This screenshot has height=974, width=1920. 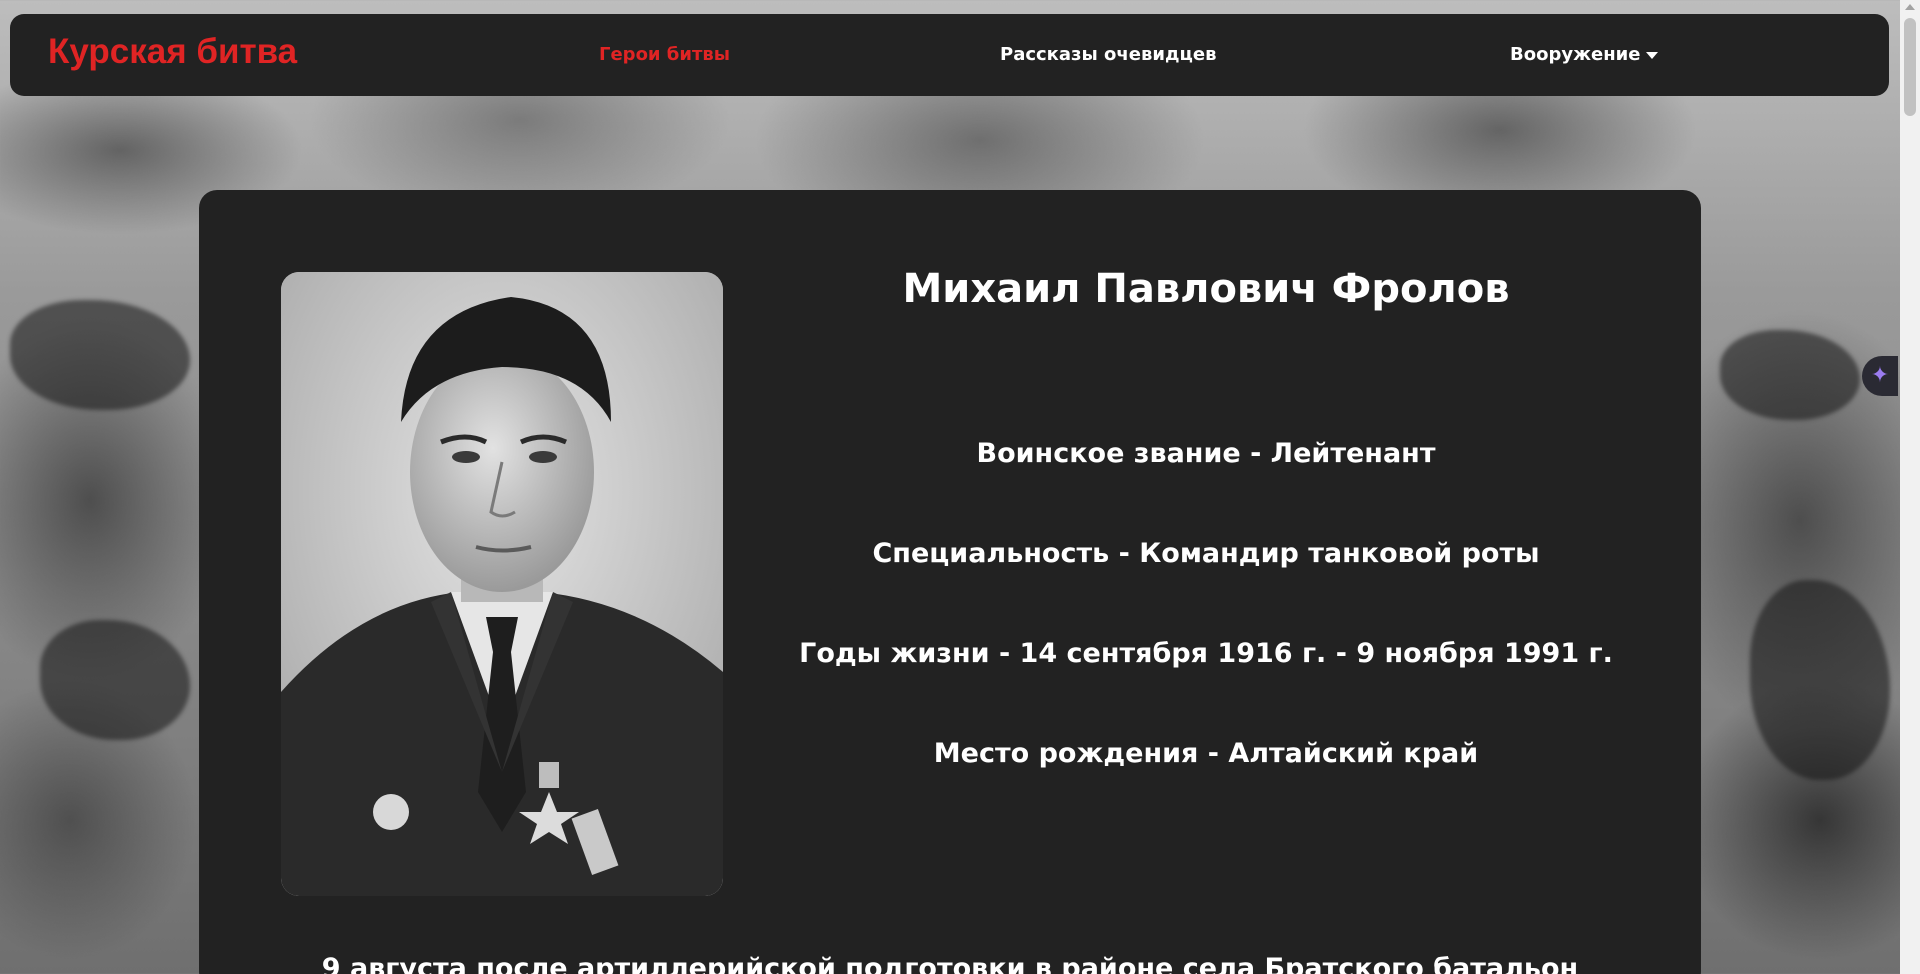 I want to click on cannon-silhouette, so click(x=1820, y=680).